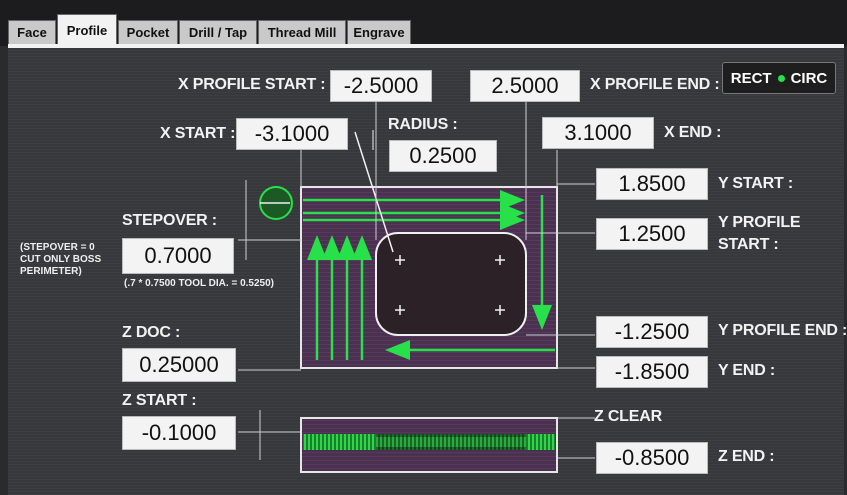 This screenshot has height=495, width=847. What do you see at coordinates (525, 86) in the screenshot?
I see `x-profile-end-input: 2.5000` at bounding box center [525, 86].